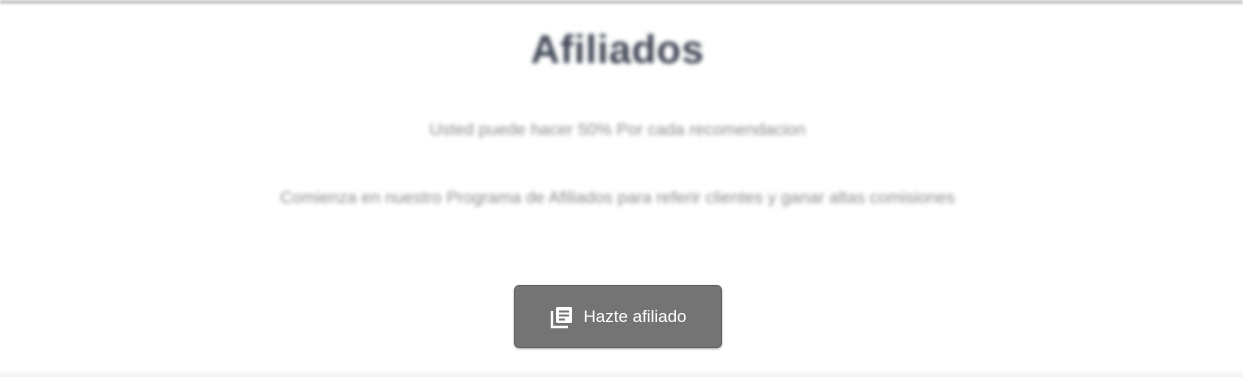 The image size is (1243, 377). I want to click on join-affiliate-button: Hazte afiliado, so click(618, 316).